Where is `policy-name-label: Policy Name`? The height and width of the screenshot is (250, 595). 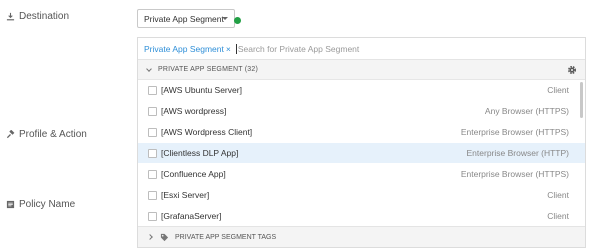
policy-name-label: Policy Name is located at coordinates (40, 204).